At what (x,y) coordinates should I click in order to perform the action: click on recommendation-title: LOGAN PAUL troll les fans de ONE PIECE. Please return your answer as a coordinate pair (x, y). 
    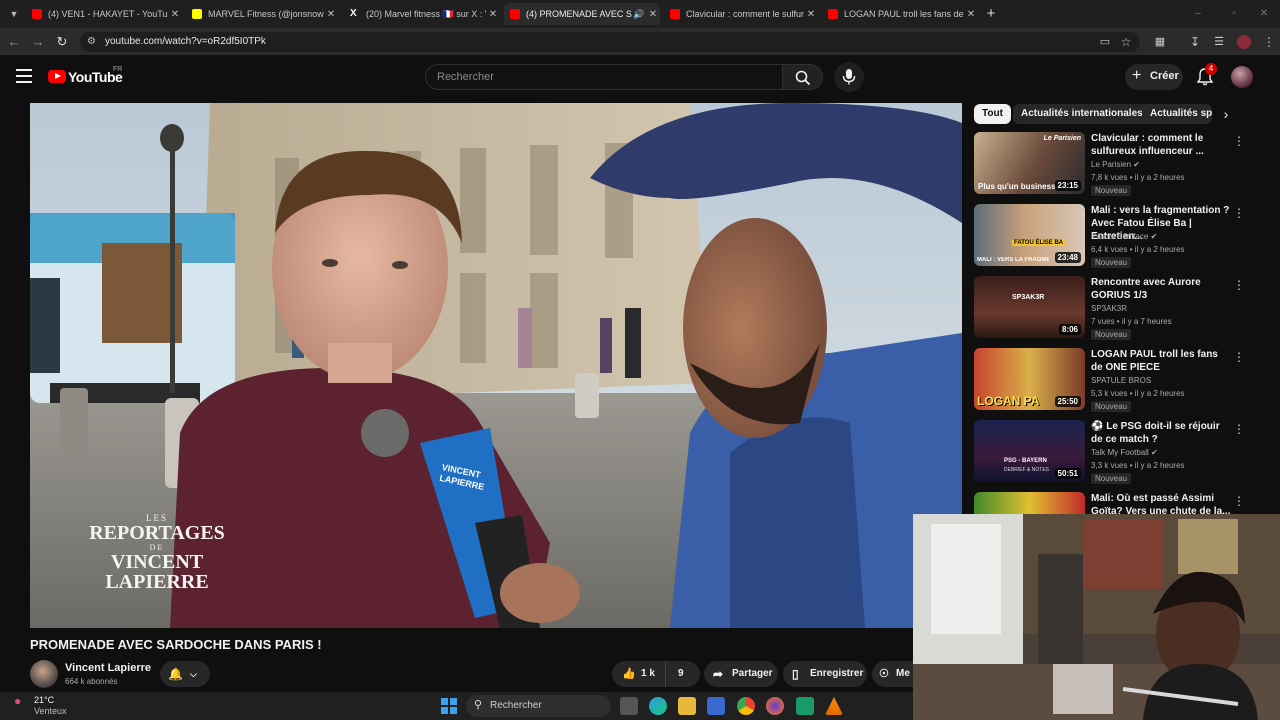
    Looking at the image, I should click on (1161, 361).